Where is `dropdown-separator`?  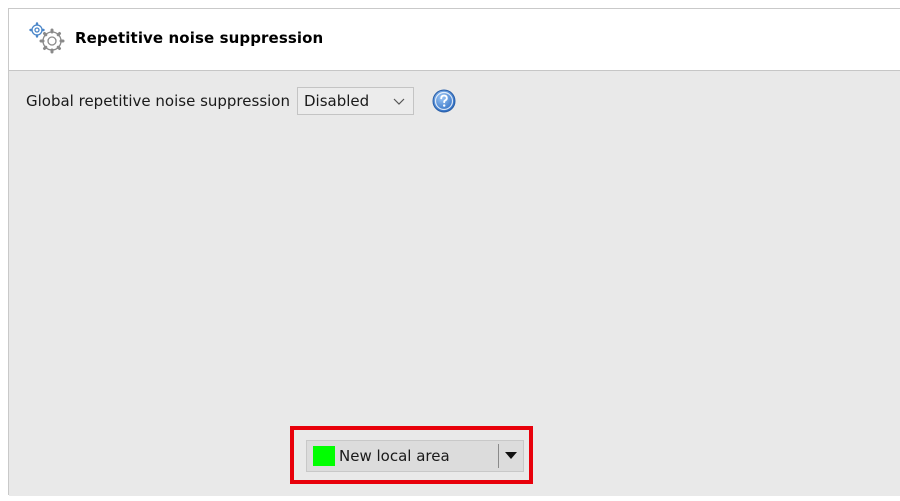
dropdown-separator is located at coordinates (498, 456).